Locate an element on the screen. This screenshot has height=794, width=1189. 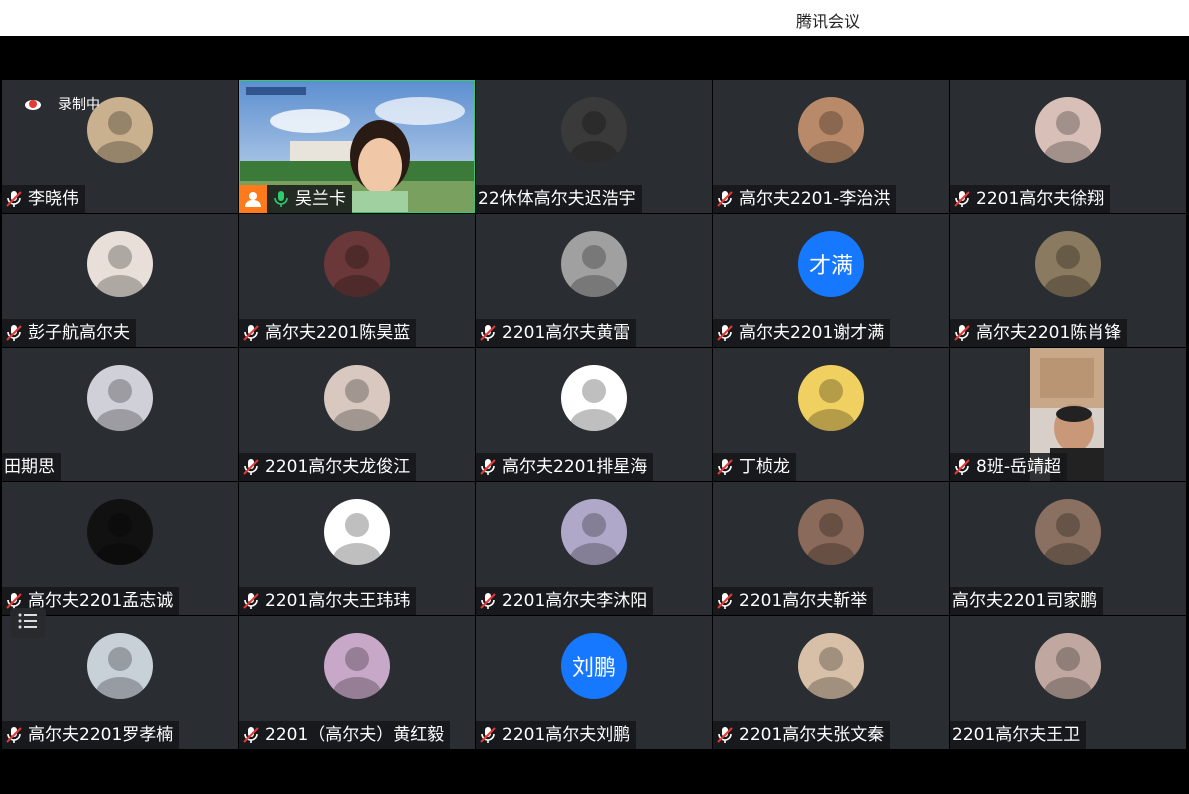
participant-name-label: 高尔夫2201-李治洪 is located at coordinates (805, 199).